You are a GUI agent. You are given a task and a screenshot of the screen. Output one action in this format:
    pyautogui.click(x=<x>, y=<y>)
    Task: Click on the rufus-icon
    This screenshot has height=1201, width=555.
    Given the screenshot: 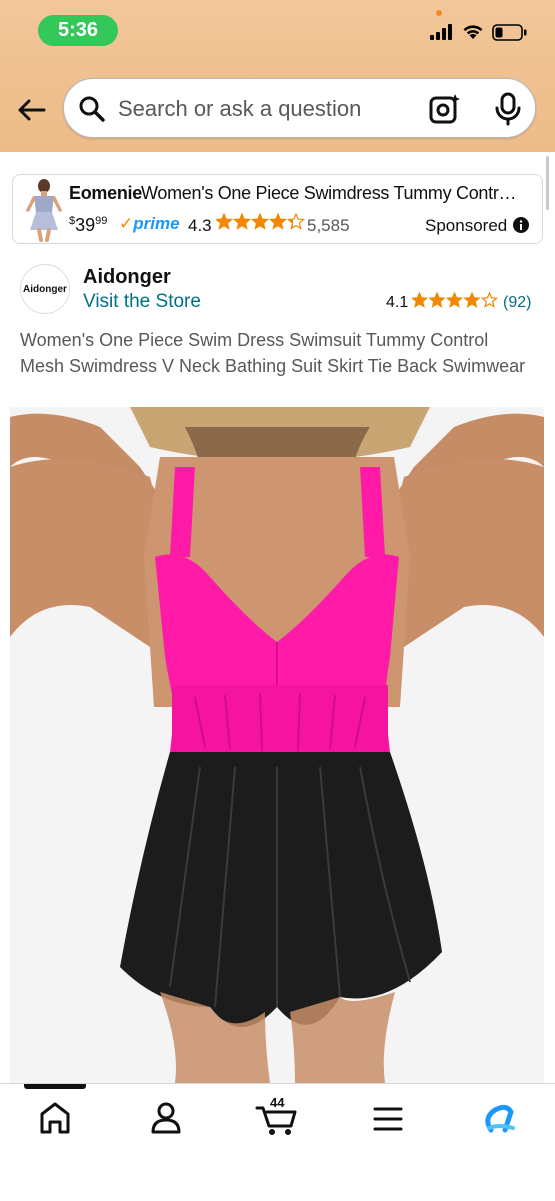 What is the action you would take?
    pyautogui.click(x=499, y=1118)
    